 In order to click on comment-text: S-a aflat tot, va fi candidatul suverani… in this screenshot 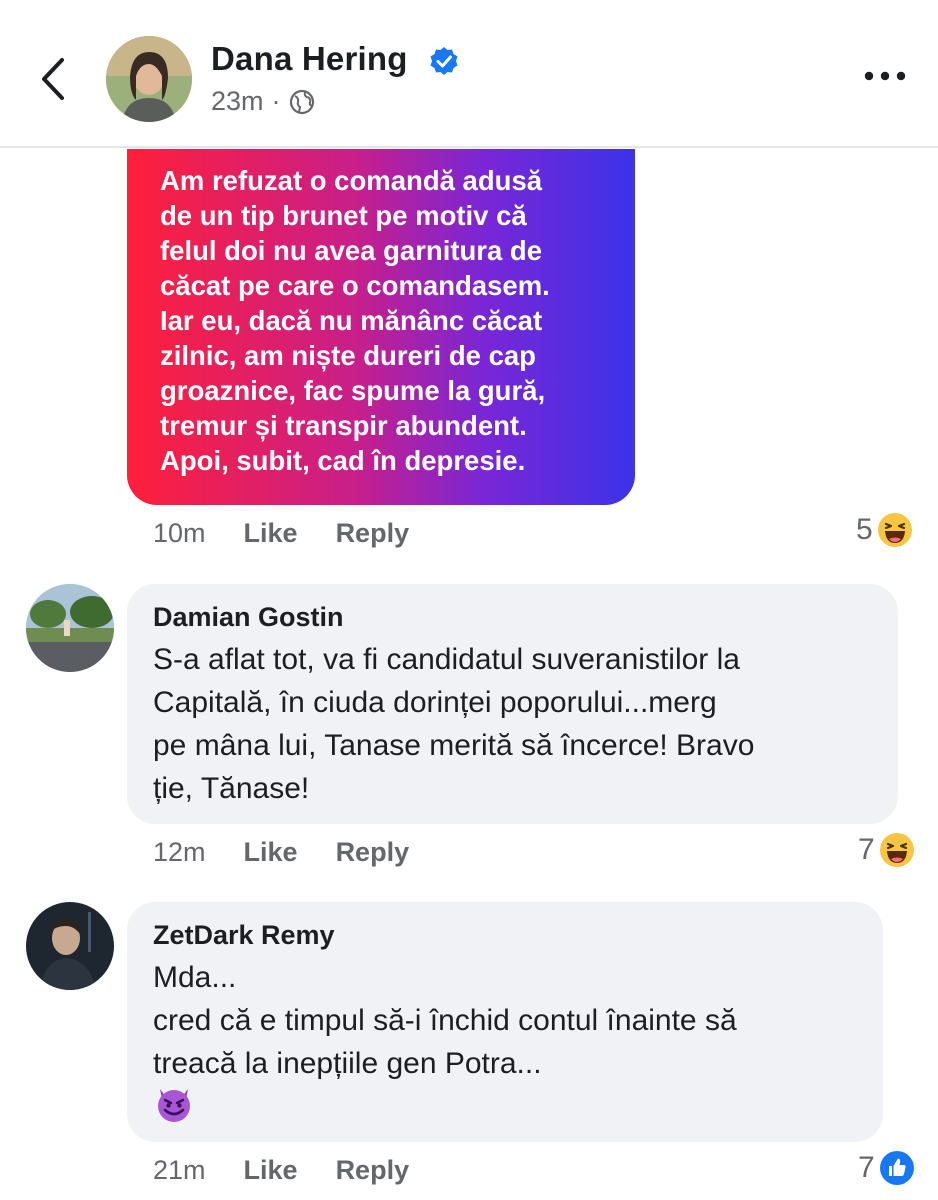, I will do `click(454, 724)`.